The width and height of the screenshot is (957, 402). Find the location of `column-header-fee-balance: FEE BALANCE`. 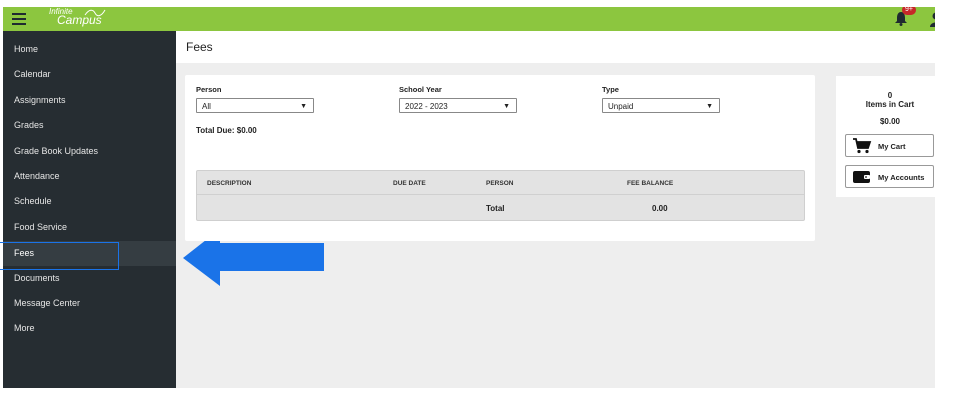

column-header-fee-balance: FEE BALANCE is located at coordinates (650, 183).